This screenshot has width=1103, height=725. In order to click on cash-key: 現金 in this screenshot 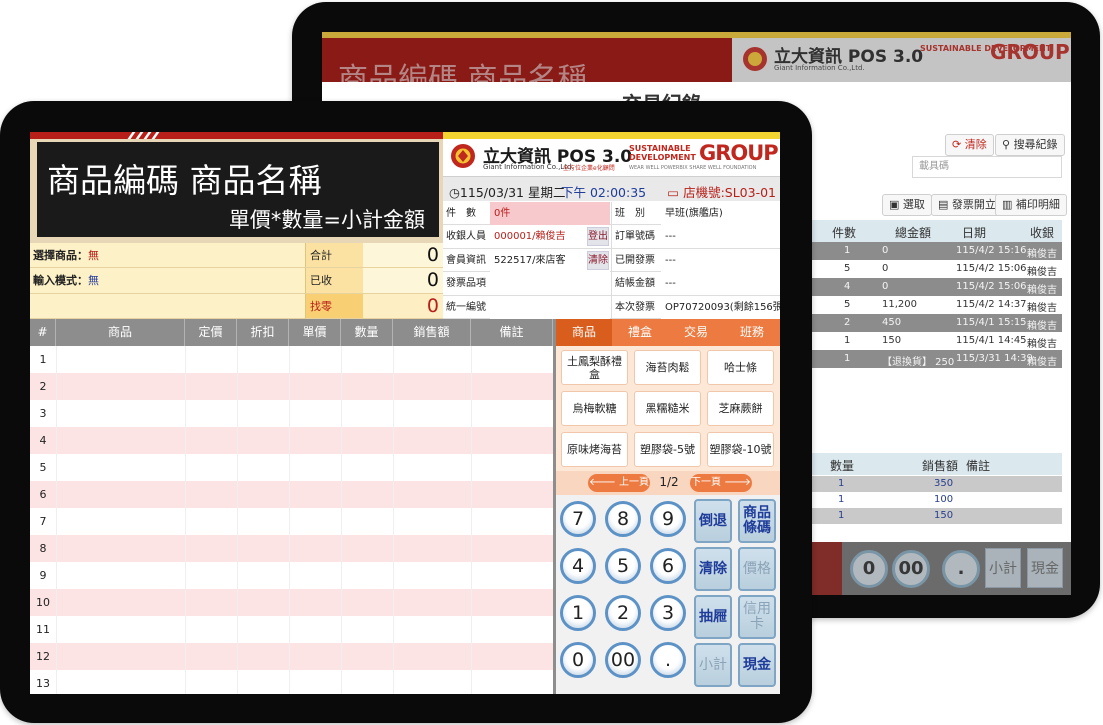, I will do `click(1045, 568)`.